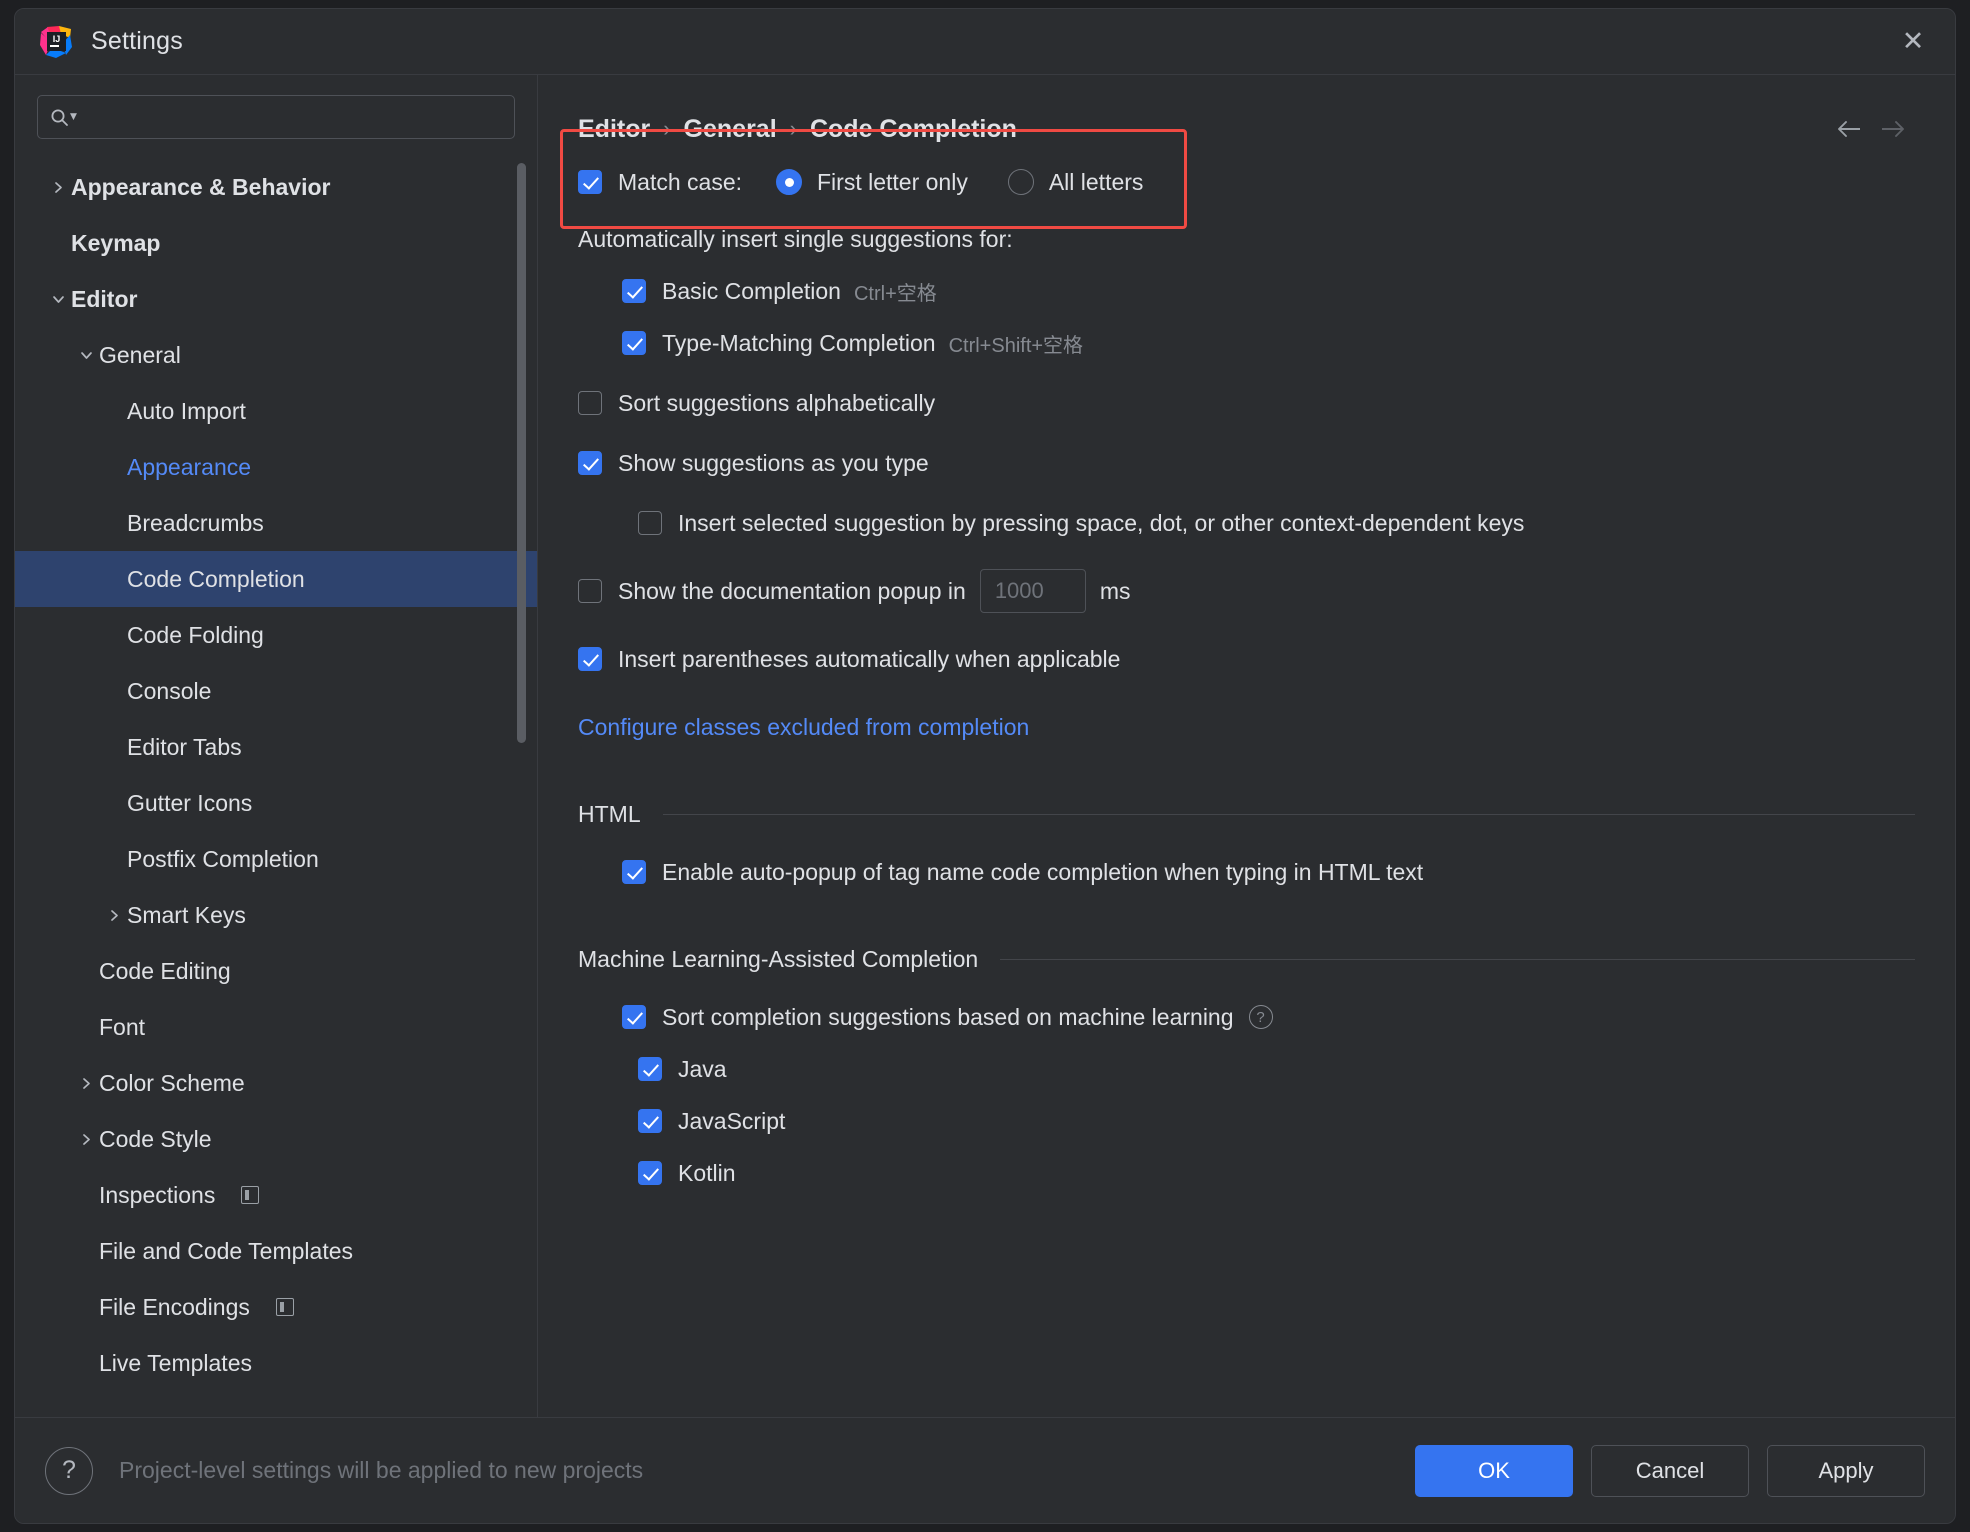  Describe the element at coordinates (276, 299) in the screenshot. I see `sidebar-item-editor: Editor` at that location.